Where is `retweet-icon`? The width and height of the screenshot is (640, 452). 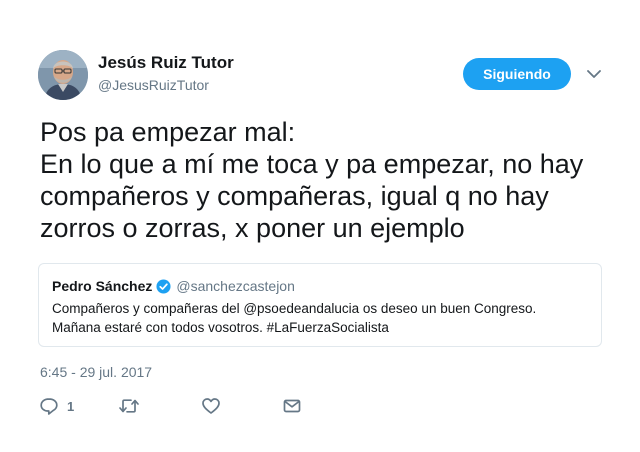
retweet-icon is located at coordinates (129, 406).